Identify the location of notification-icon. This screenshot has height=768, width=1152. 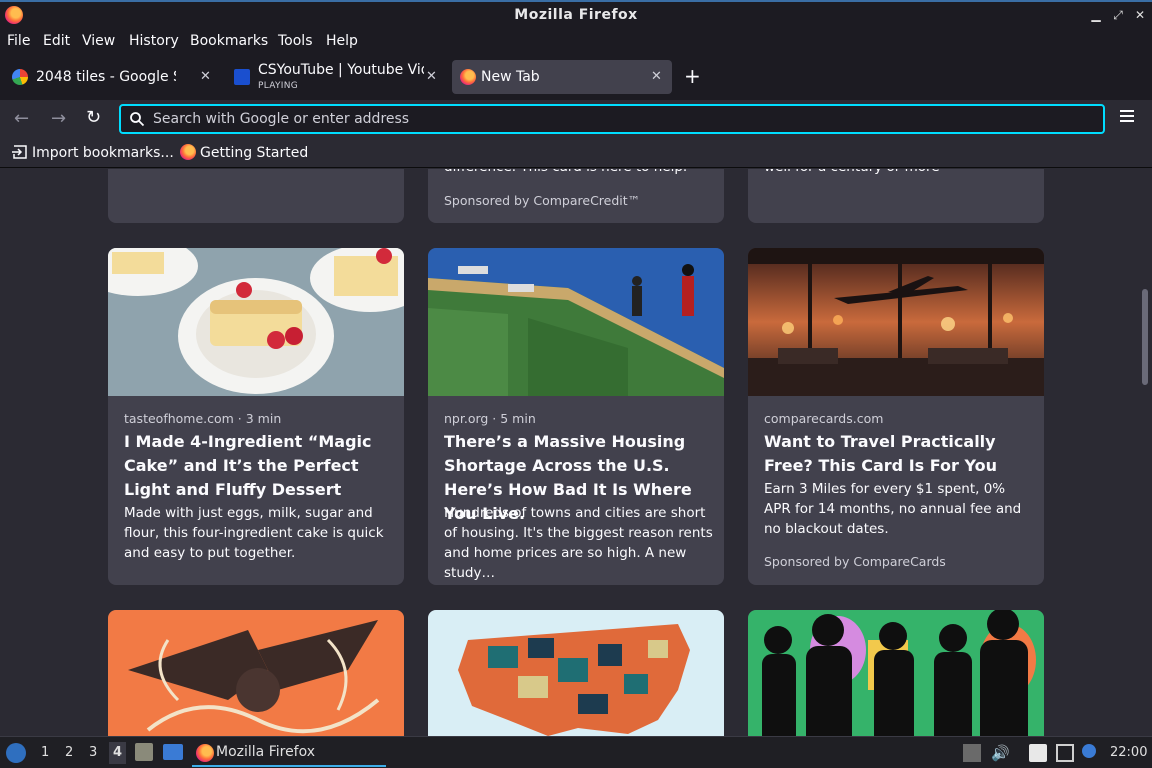
(1089, 751).